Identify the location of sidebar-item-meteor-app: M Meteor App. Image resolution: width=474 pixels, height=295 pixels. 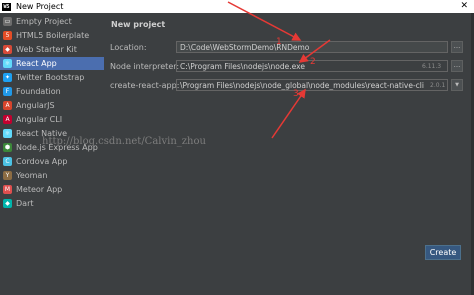
(52, 189).